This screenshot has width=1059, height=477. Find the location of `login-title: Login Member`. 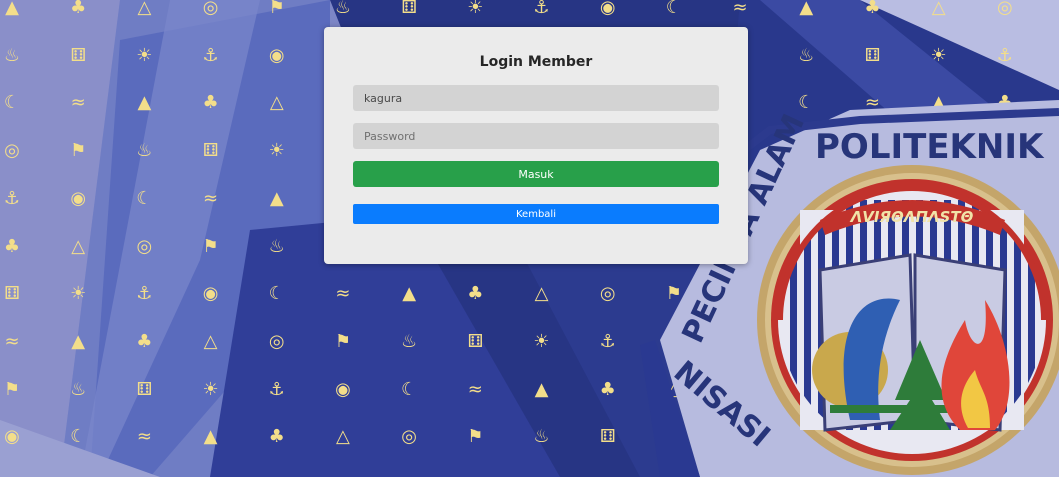

login-title: Login Member is located at coordinates (536, 62).